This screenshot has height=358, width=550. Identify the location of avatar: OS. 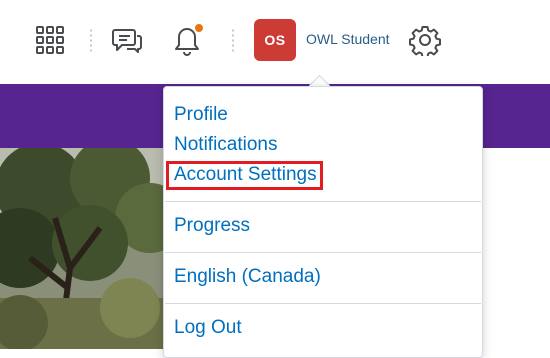
(275, 40).